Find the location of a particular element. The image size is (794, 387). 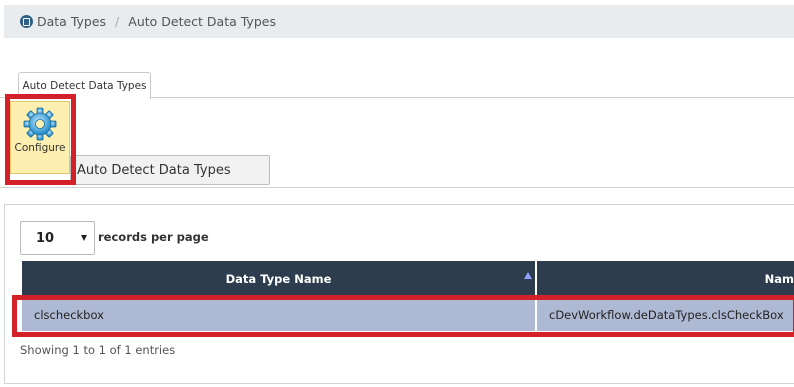

column-header-data-type-name: Data Type Name is located at coordinates (279, 278).